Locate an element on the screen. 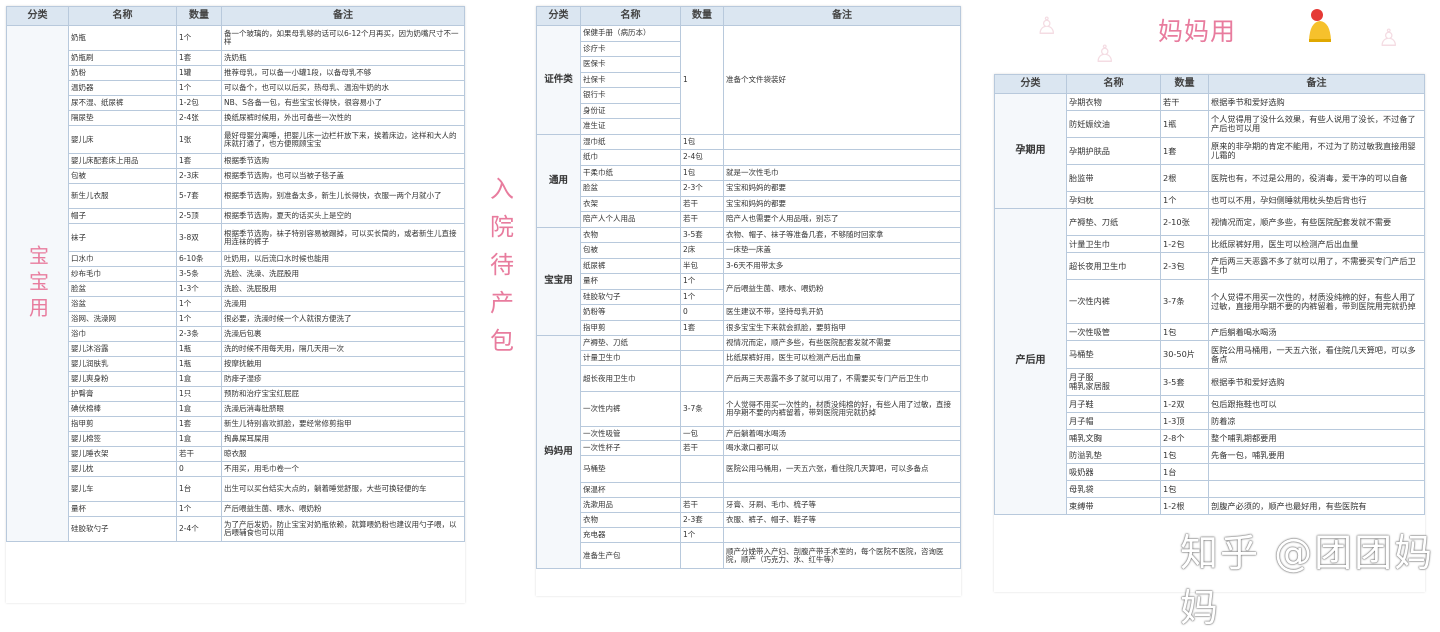  table-row: 量杯 1个 产后喂益生菌、喂水、喂奶粉 is located at coordinates (236, 509).